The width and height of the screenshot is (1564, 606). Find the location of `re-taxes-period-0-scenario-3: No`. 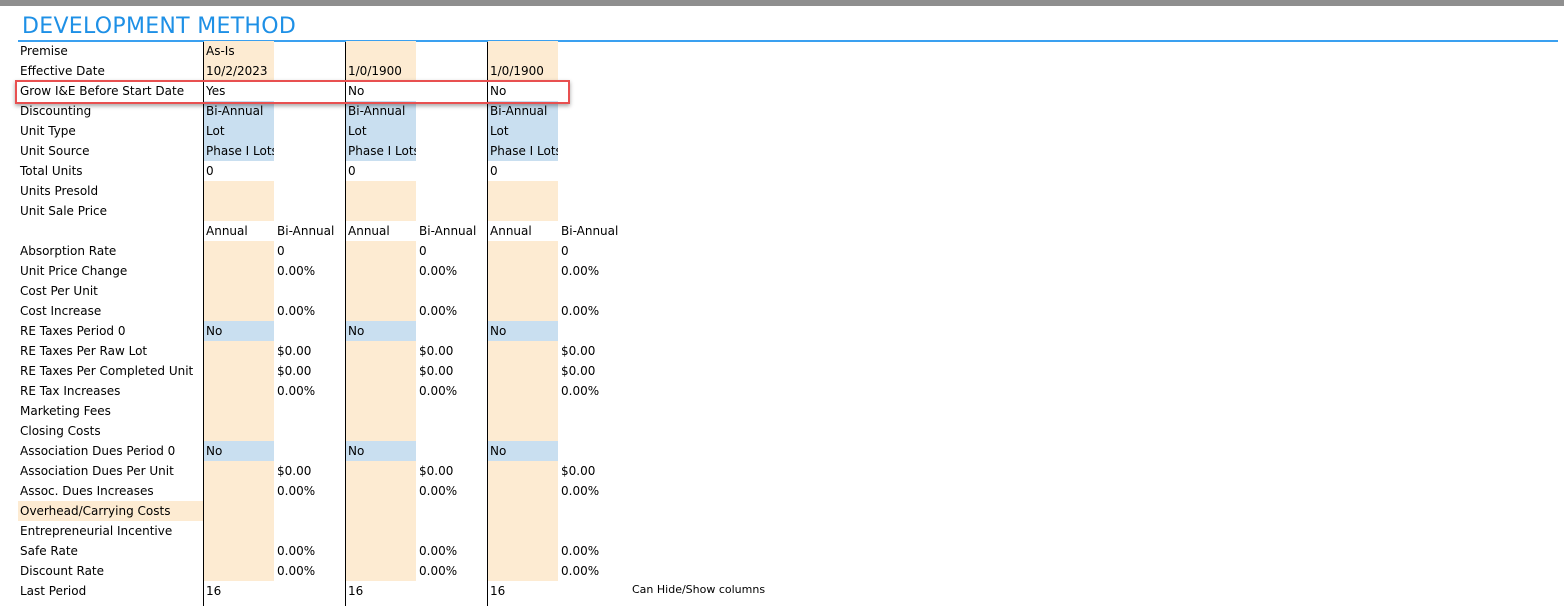

re-taxes-period-0-scenario-3: No is located at coordinates (523, 331).